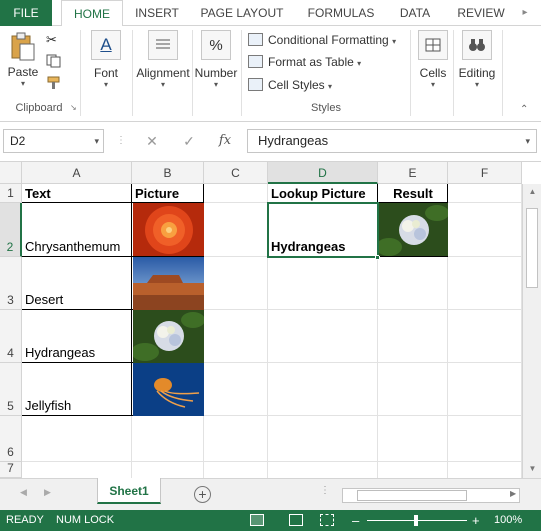  Describe the element at coordinates (131, 300) in the screenshot. I see `cell-border` at that location.